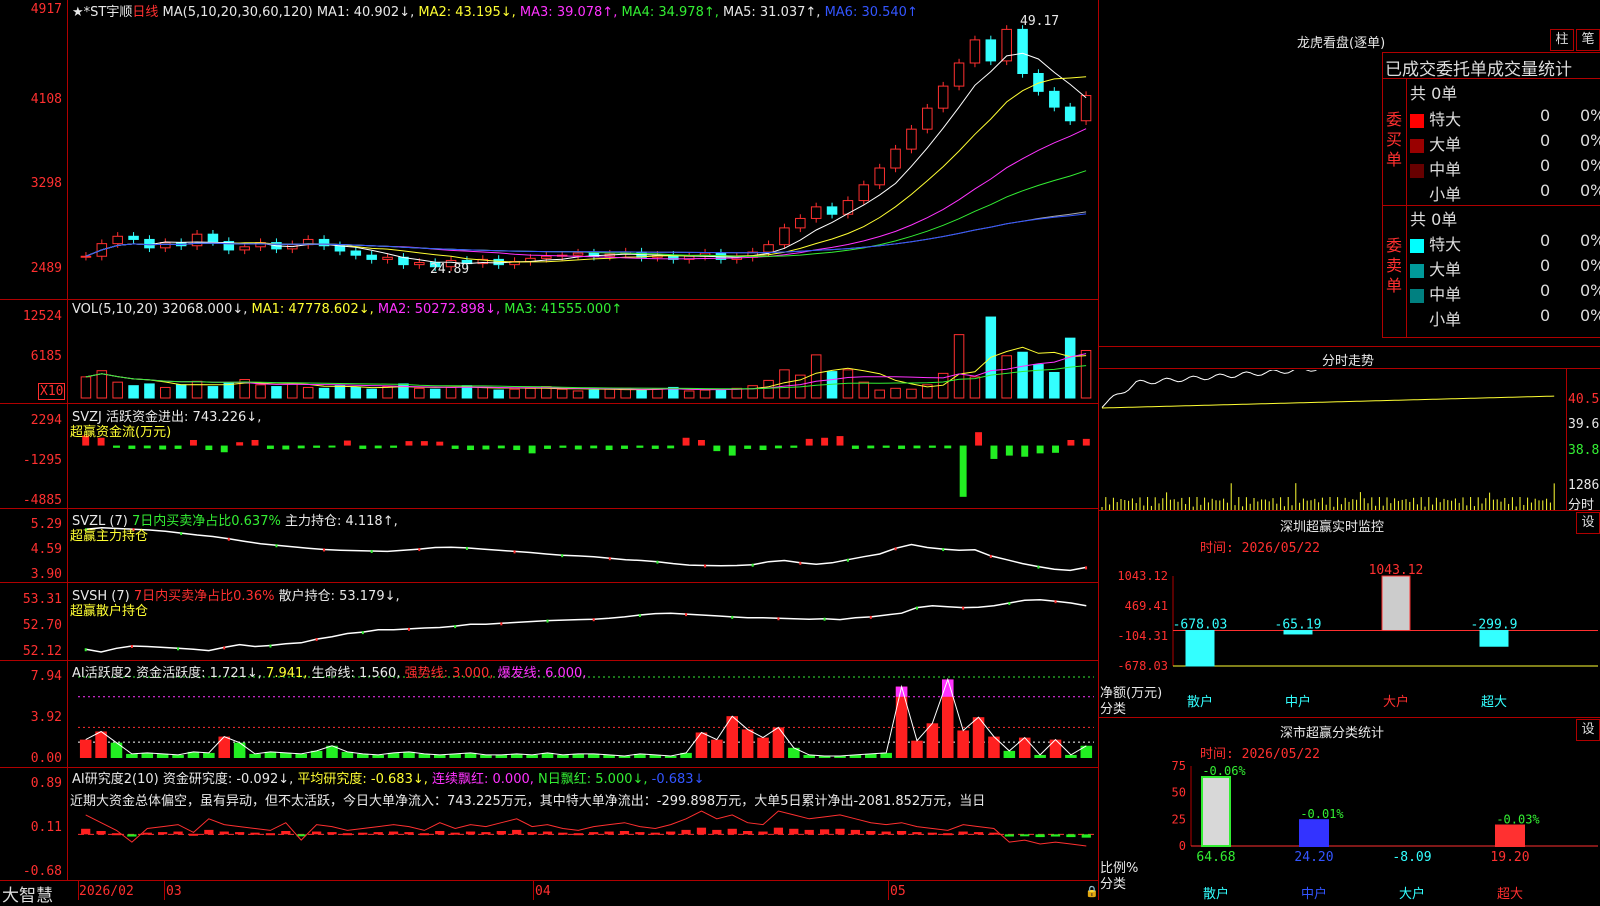 The width and height of the screenshot is (1600, 906). Describe the element at coordinates (483, 779) in the screenshot. I see `ai2-consec-red: 连续飘红: 0.000,` at that location.